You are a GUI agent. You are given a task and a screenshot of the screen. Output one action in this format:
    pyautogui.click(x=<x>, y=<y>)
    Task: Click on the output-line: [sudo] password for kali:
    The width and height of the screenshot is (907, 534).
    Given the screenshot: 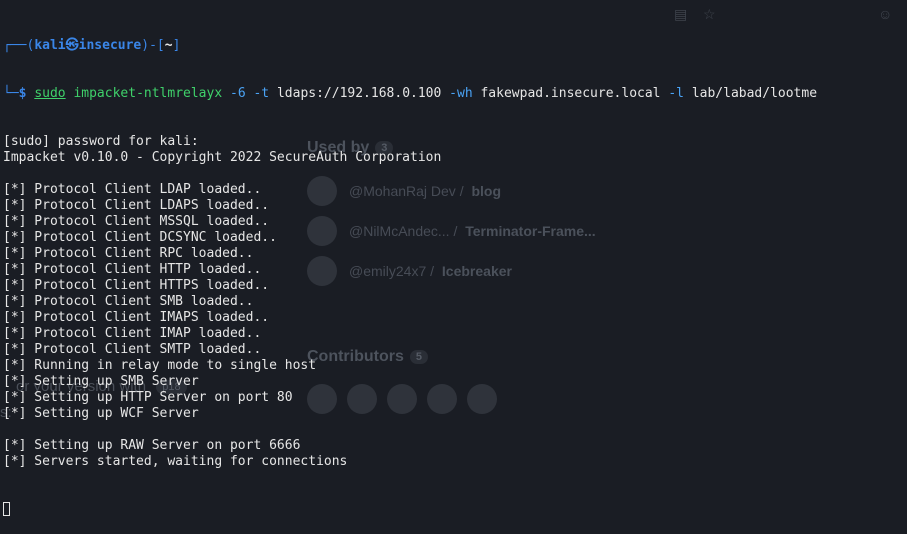 What is the action you would take?
    pyautogui.click(x=101, y=141)
    